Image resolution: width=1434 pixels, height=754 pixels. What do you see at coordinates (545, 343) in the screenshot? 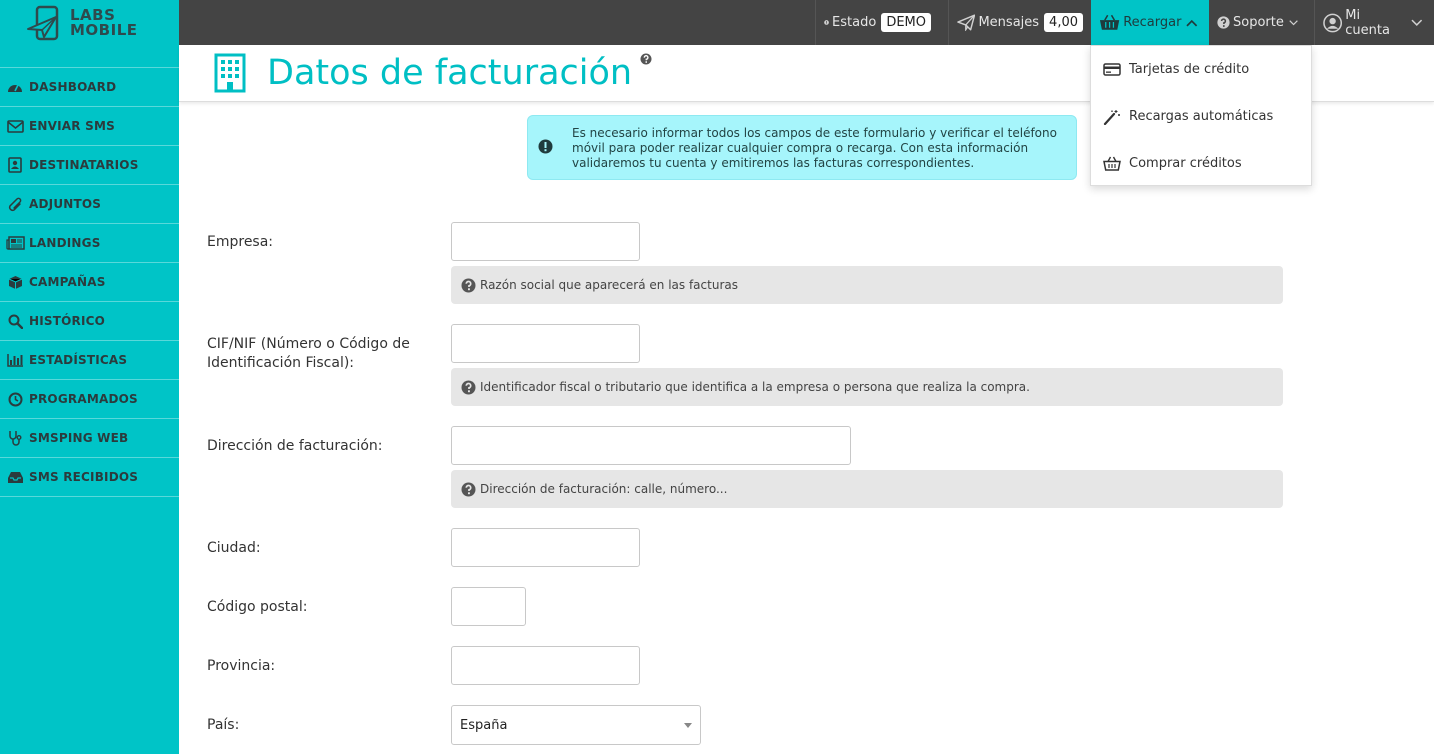
I see `cif-input` at bounding box center [545, 343].